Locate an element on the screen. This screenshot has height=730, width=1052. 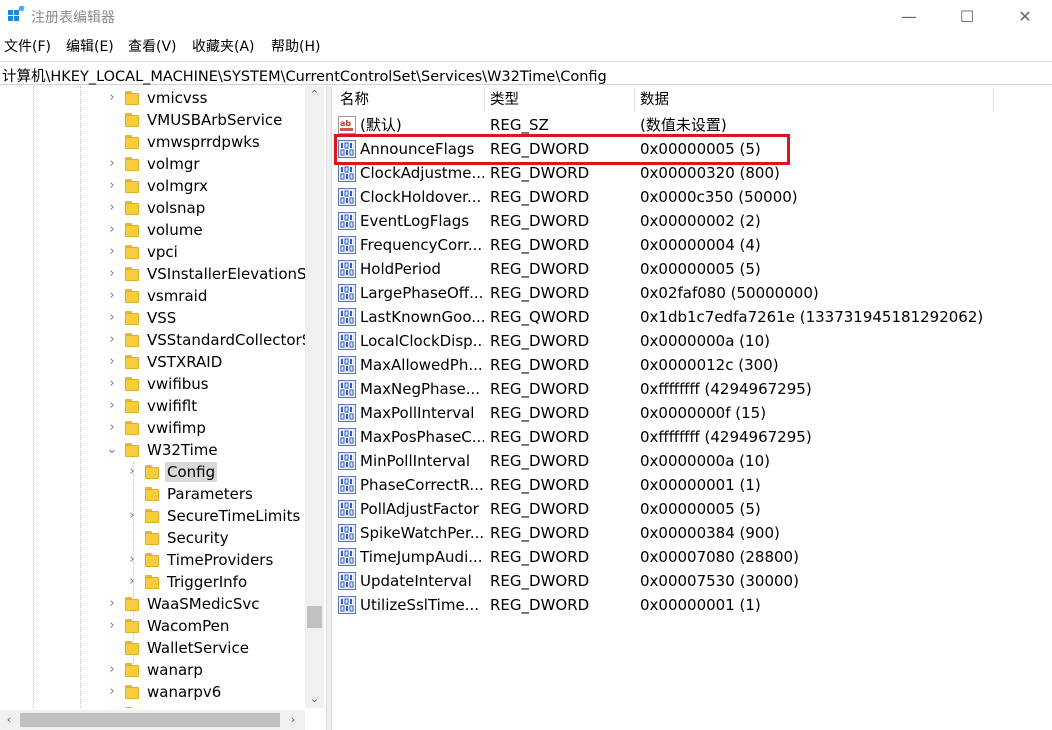
tree-node: › Config is located at coordinates (152, 472).